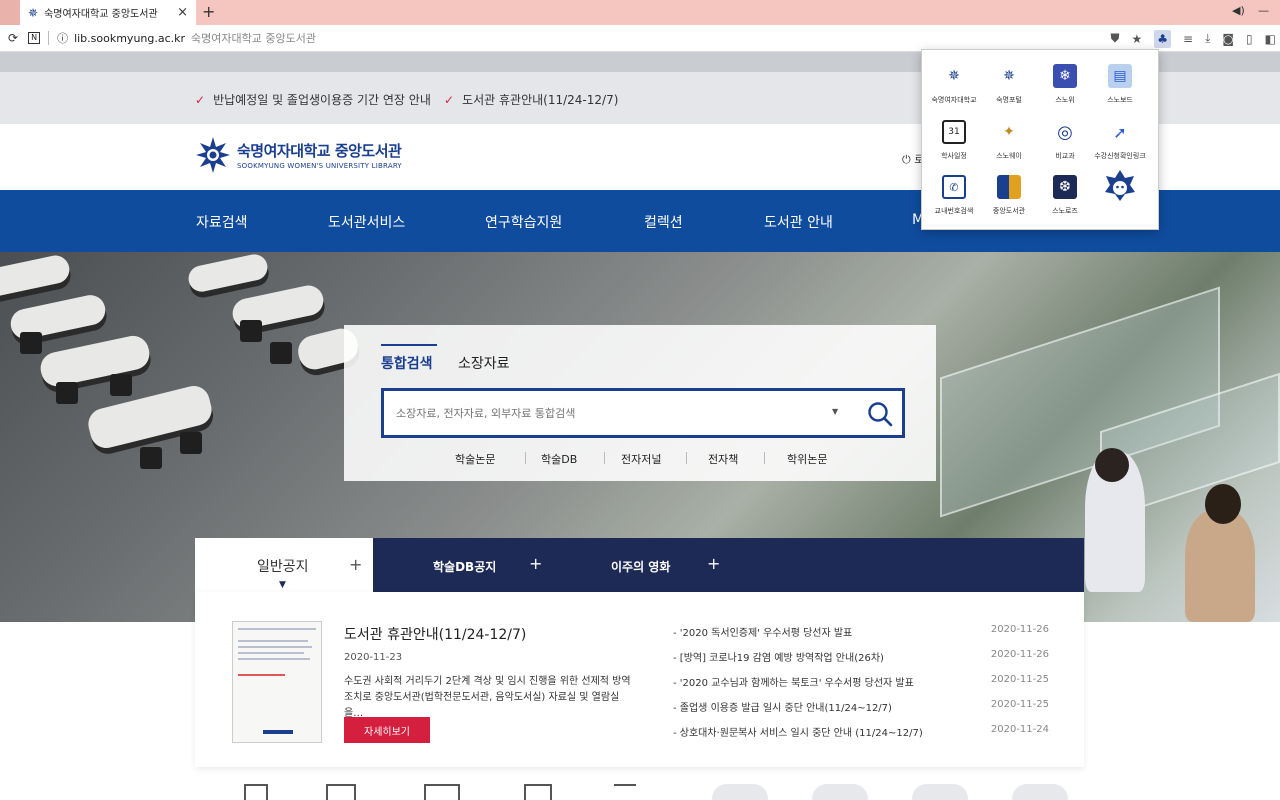  Describe the element at coordinates (1120, 84) in the screenshot. I see `popup-item-snowboard: ▤ 스노보드` at that location.